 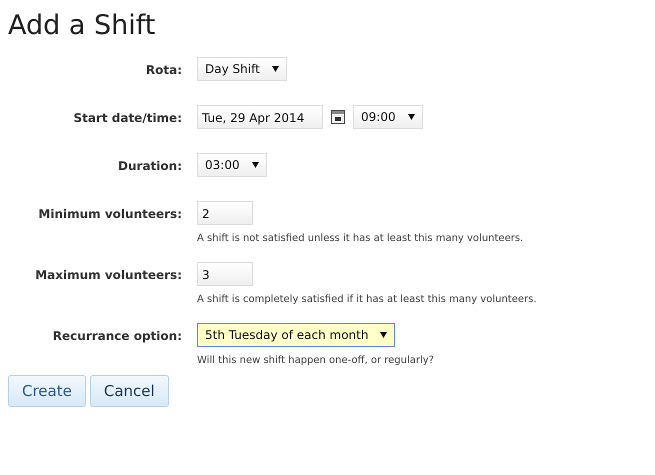 What do you see at coordinates (296, 335) in the screenshot?
I see `dropdown: 5th Tuesday of each month` at bounding box center [296, 335].